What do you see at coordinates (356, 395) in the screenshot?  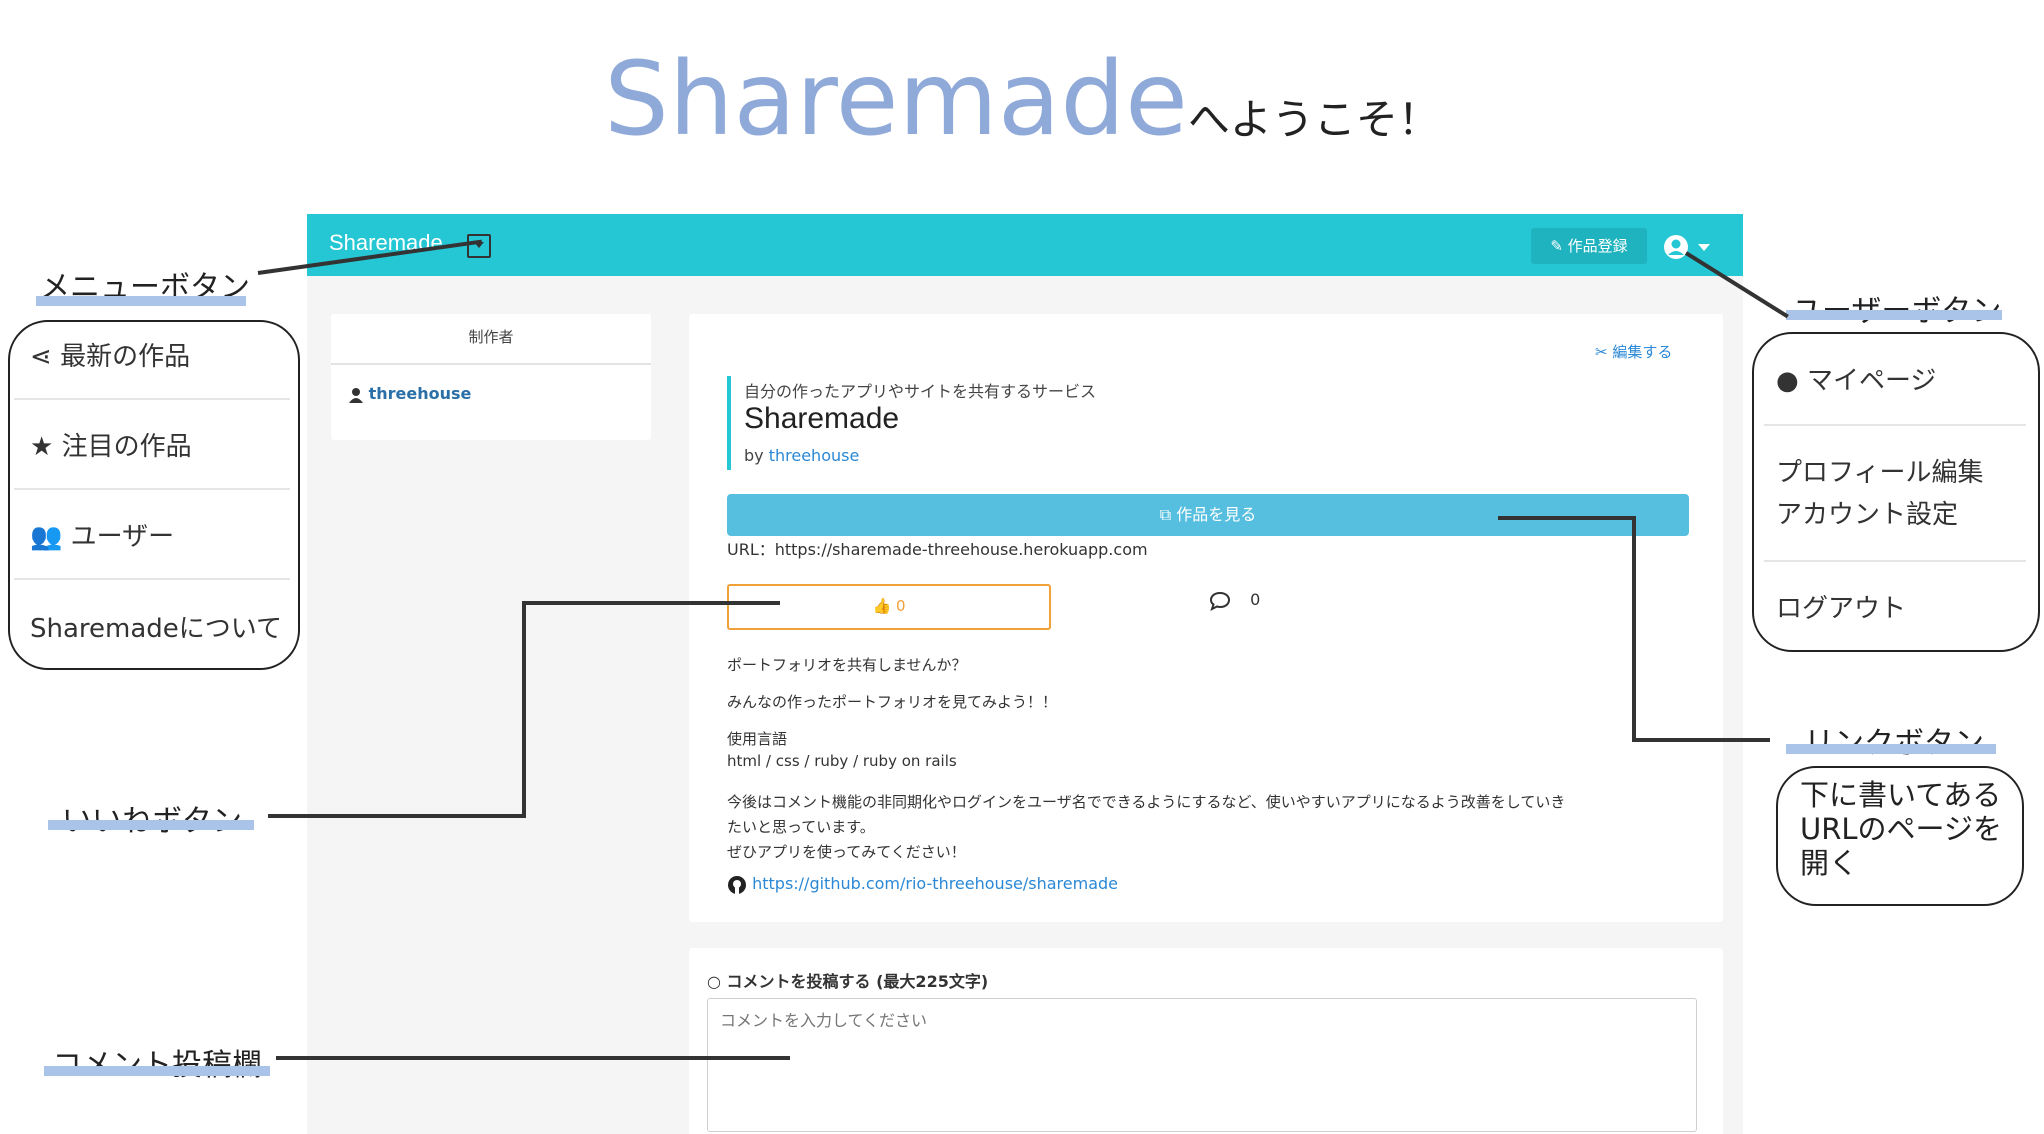 I see `user-icon` at bounding box center [356, 395].